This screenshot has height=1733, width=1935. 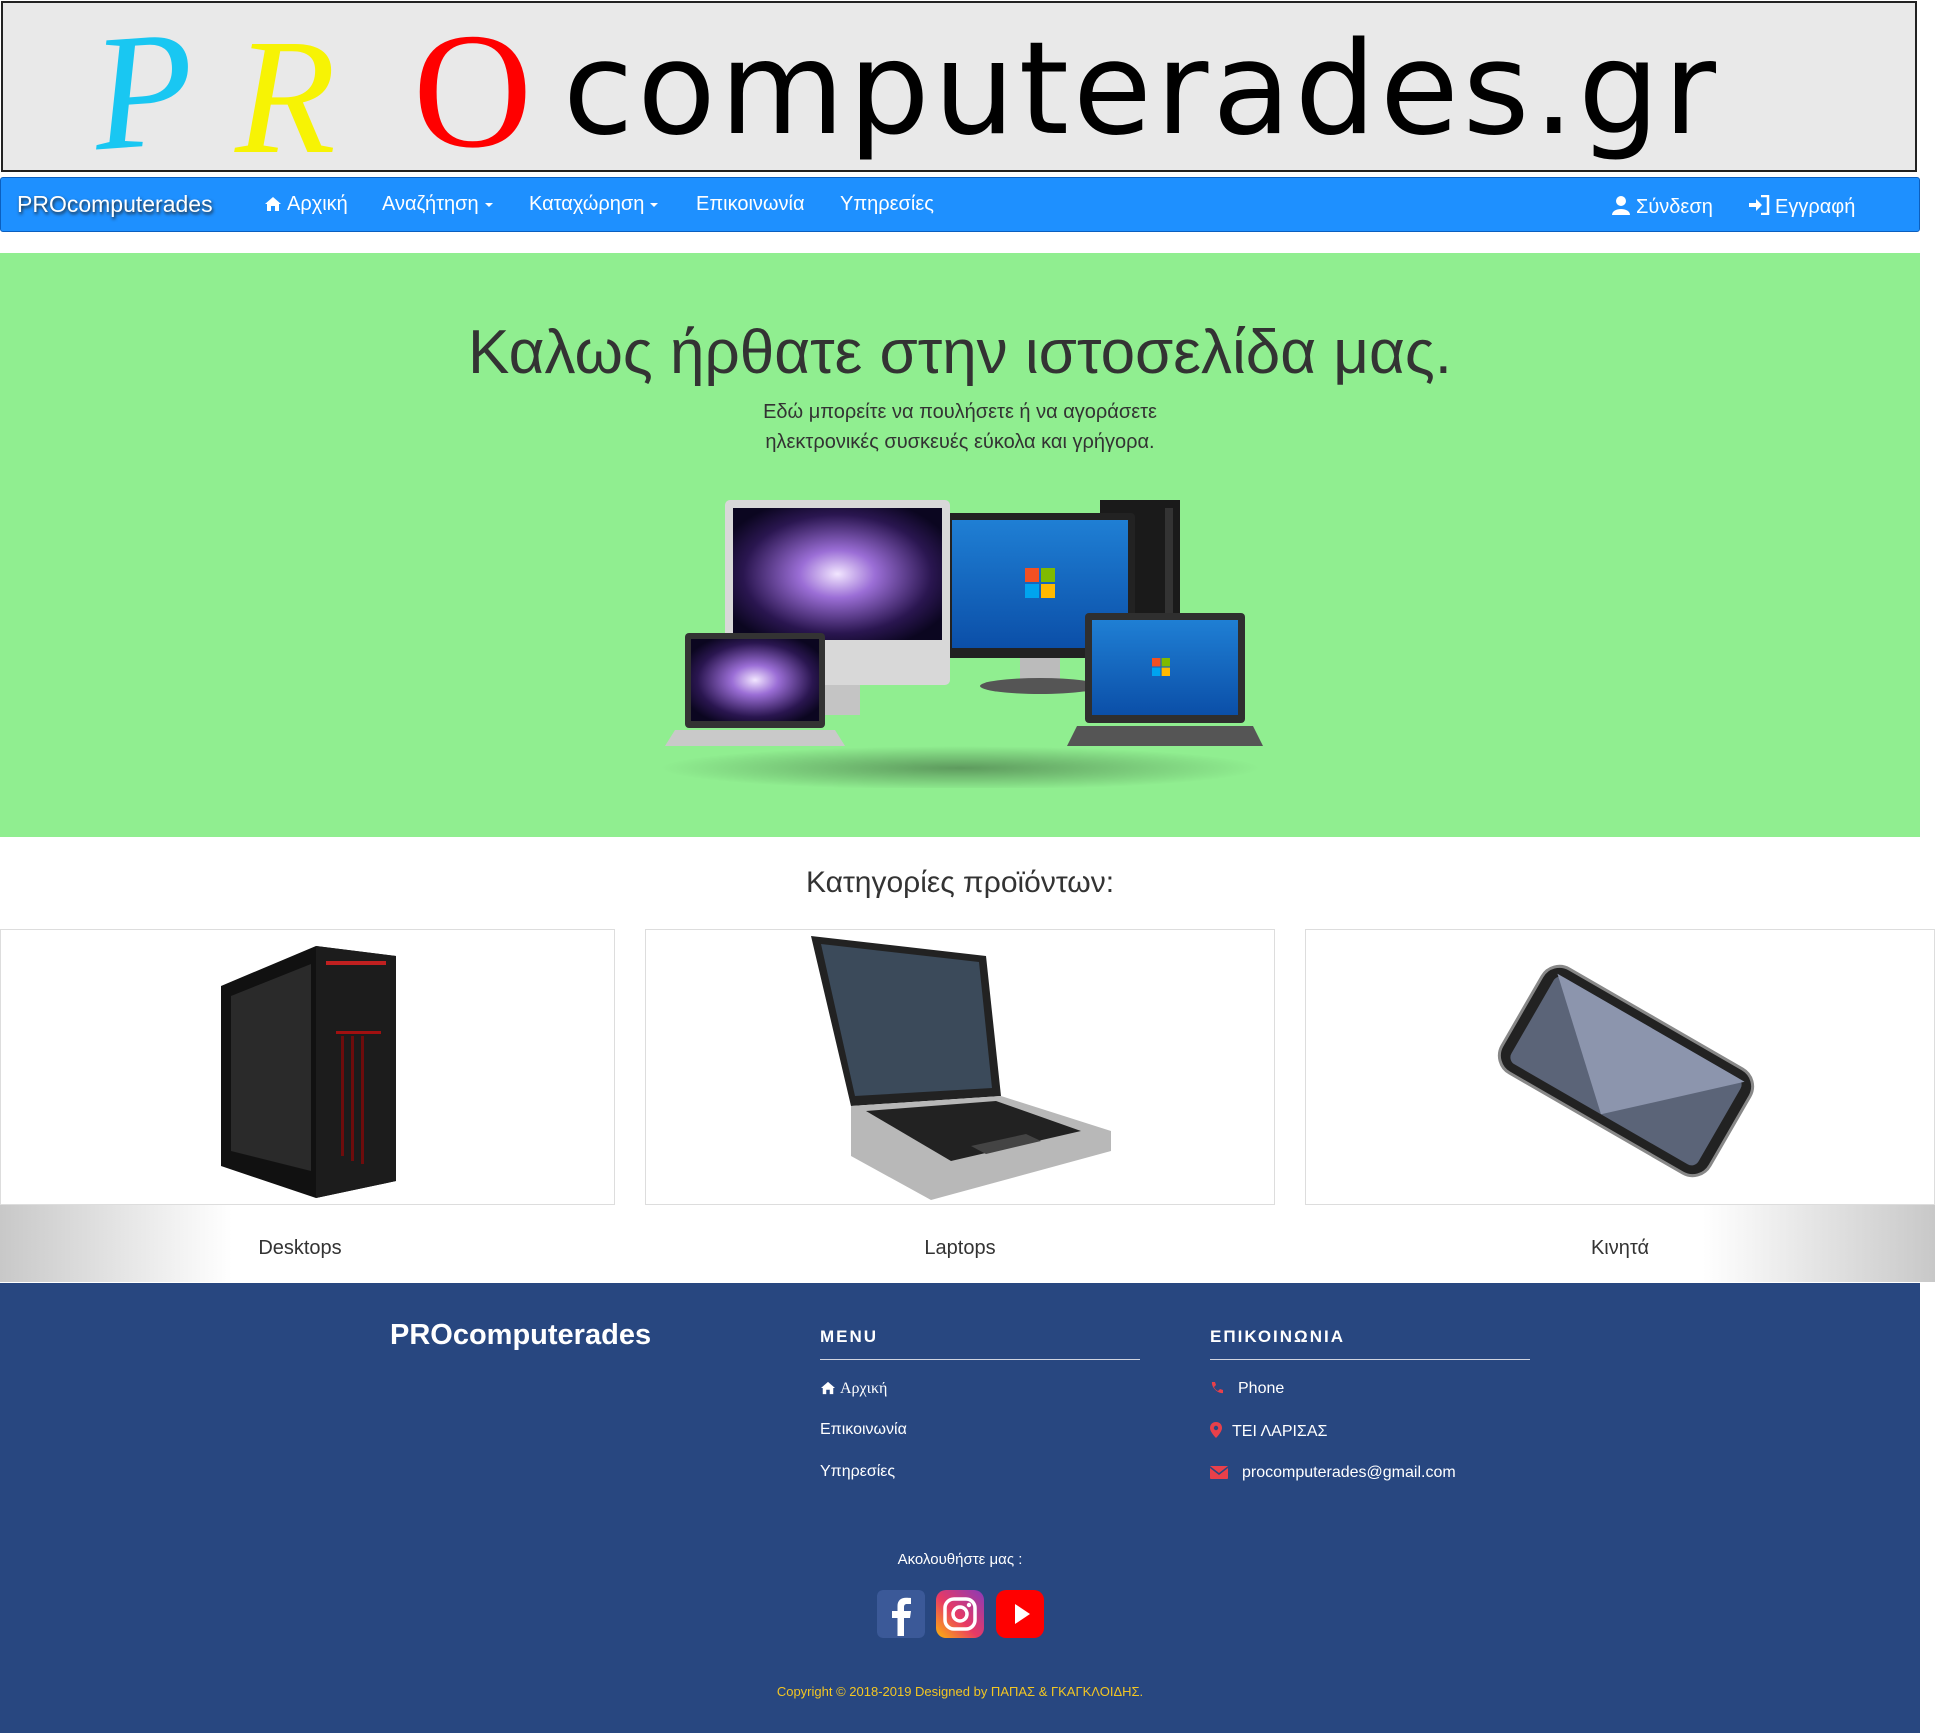 What do you see at coordinates (300, 1248) in the screenshot?
I see `category-label-desktops: Desktops` at bounding box center [300, 1248].